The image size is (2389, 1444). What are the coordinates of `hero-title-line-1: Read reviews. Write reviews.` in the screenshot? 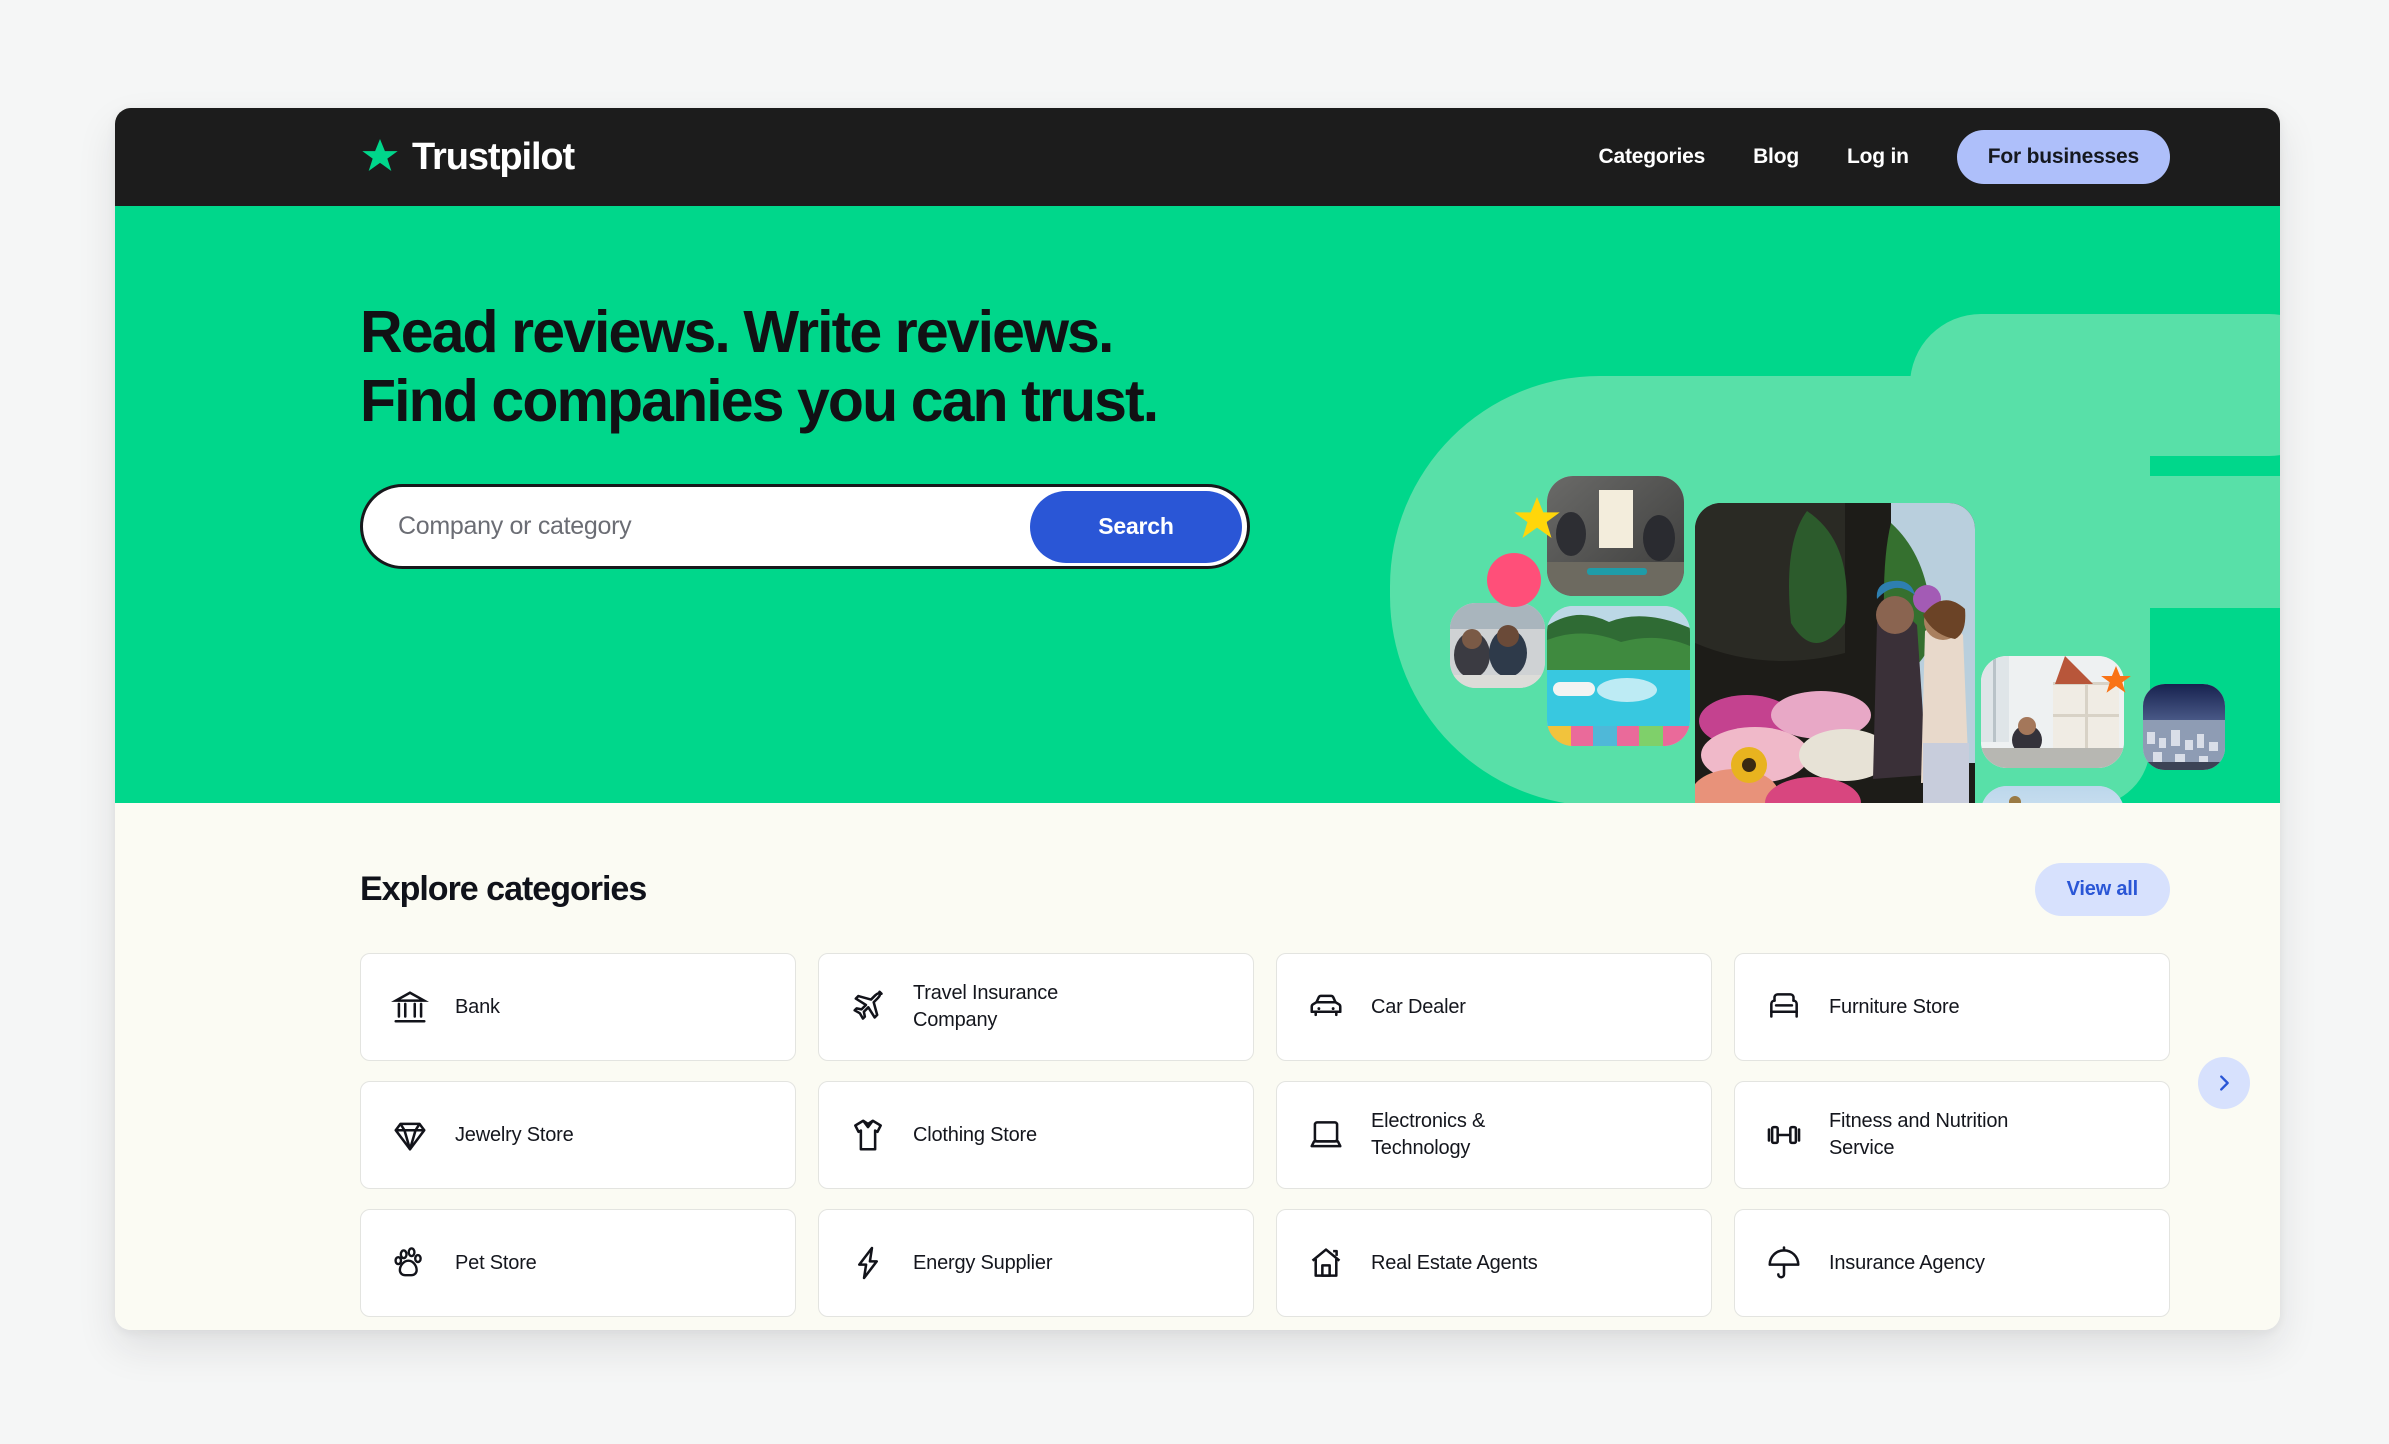 It's located at (737, 332).